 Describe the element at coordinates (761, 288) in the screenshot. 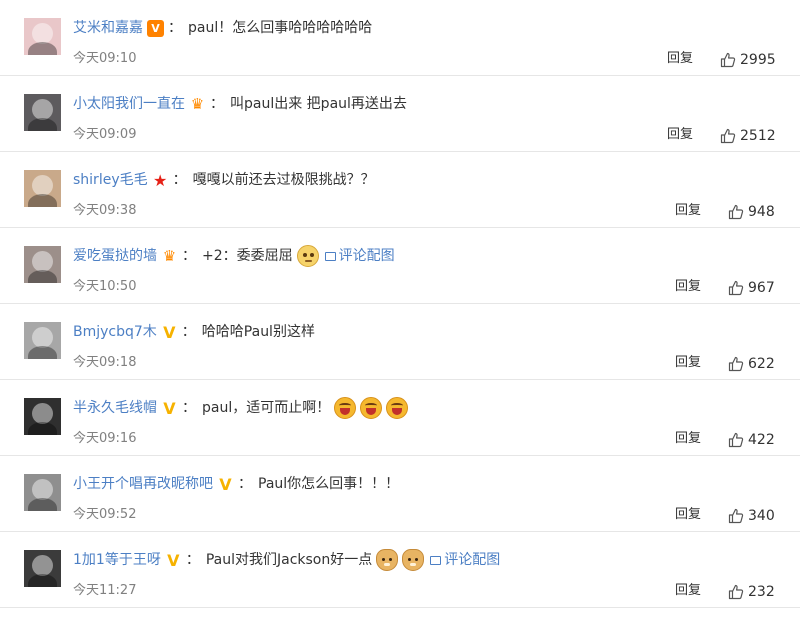

I see `like-count: 967` at that location.